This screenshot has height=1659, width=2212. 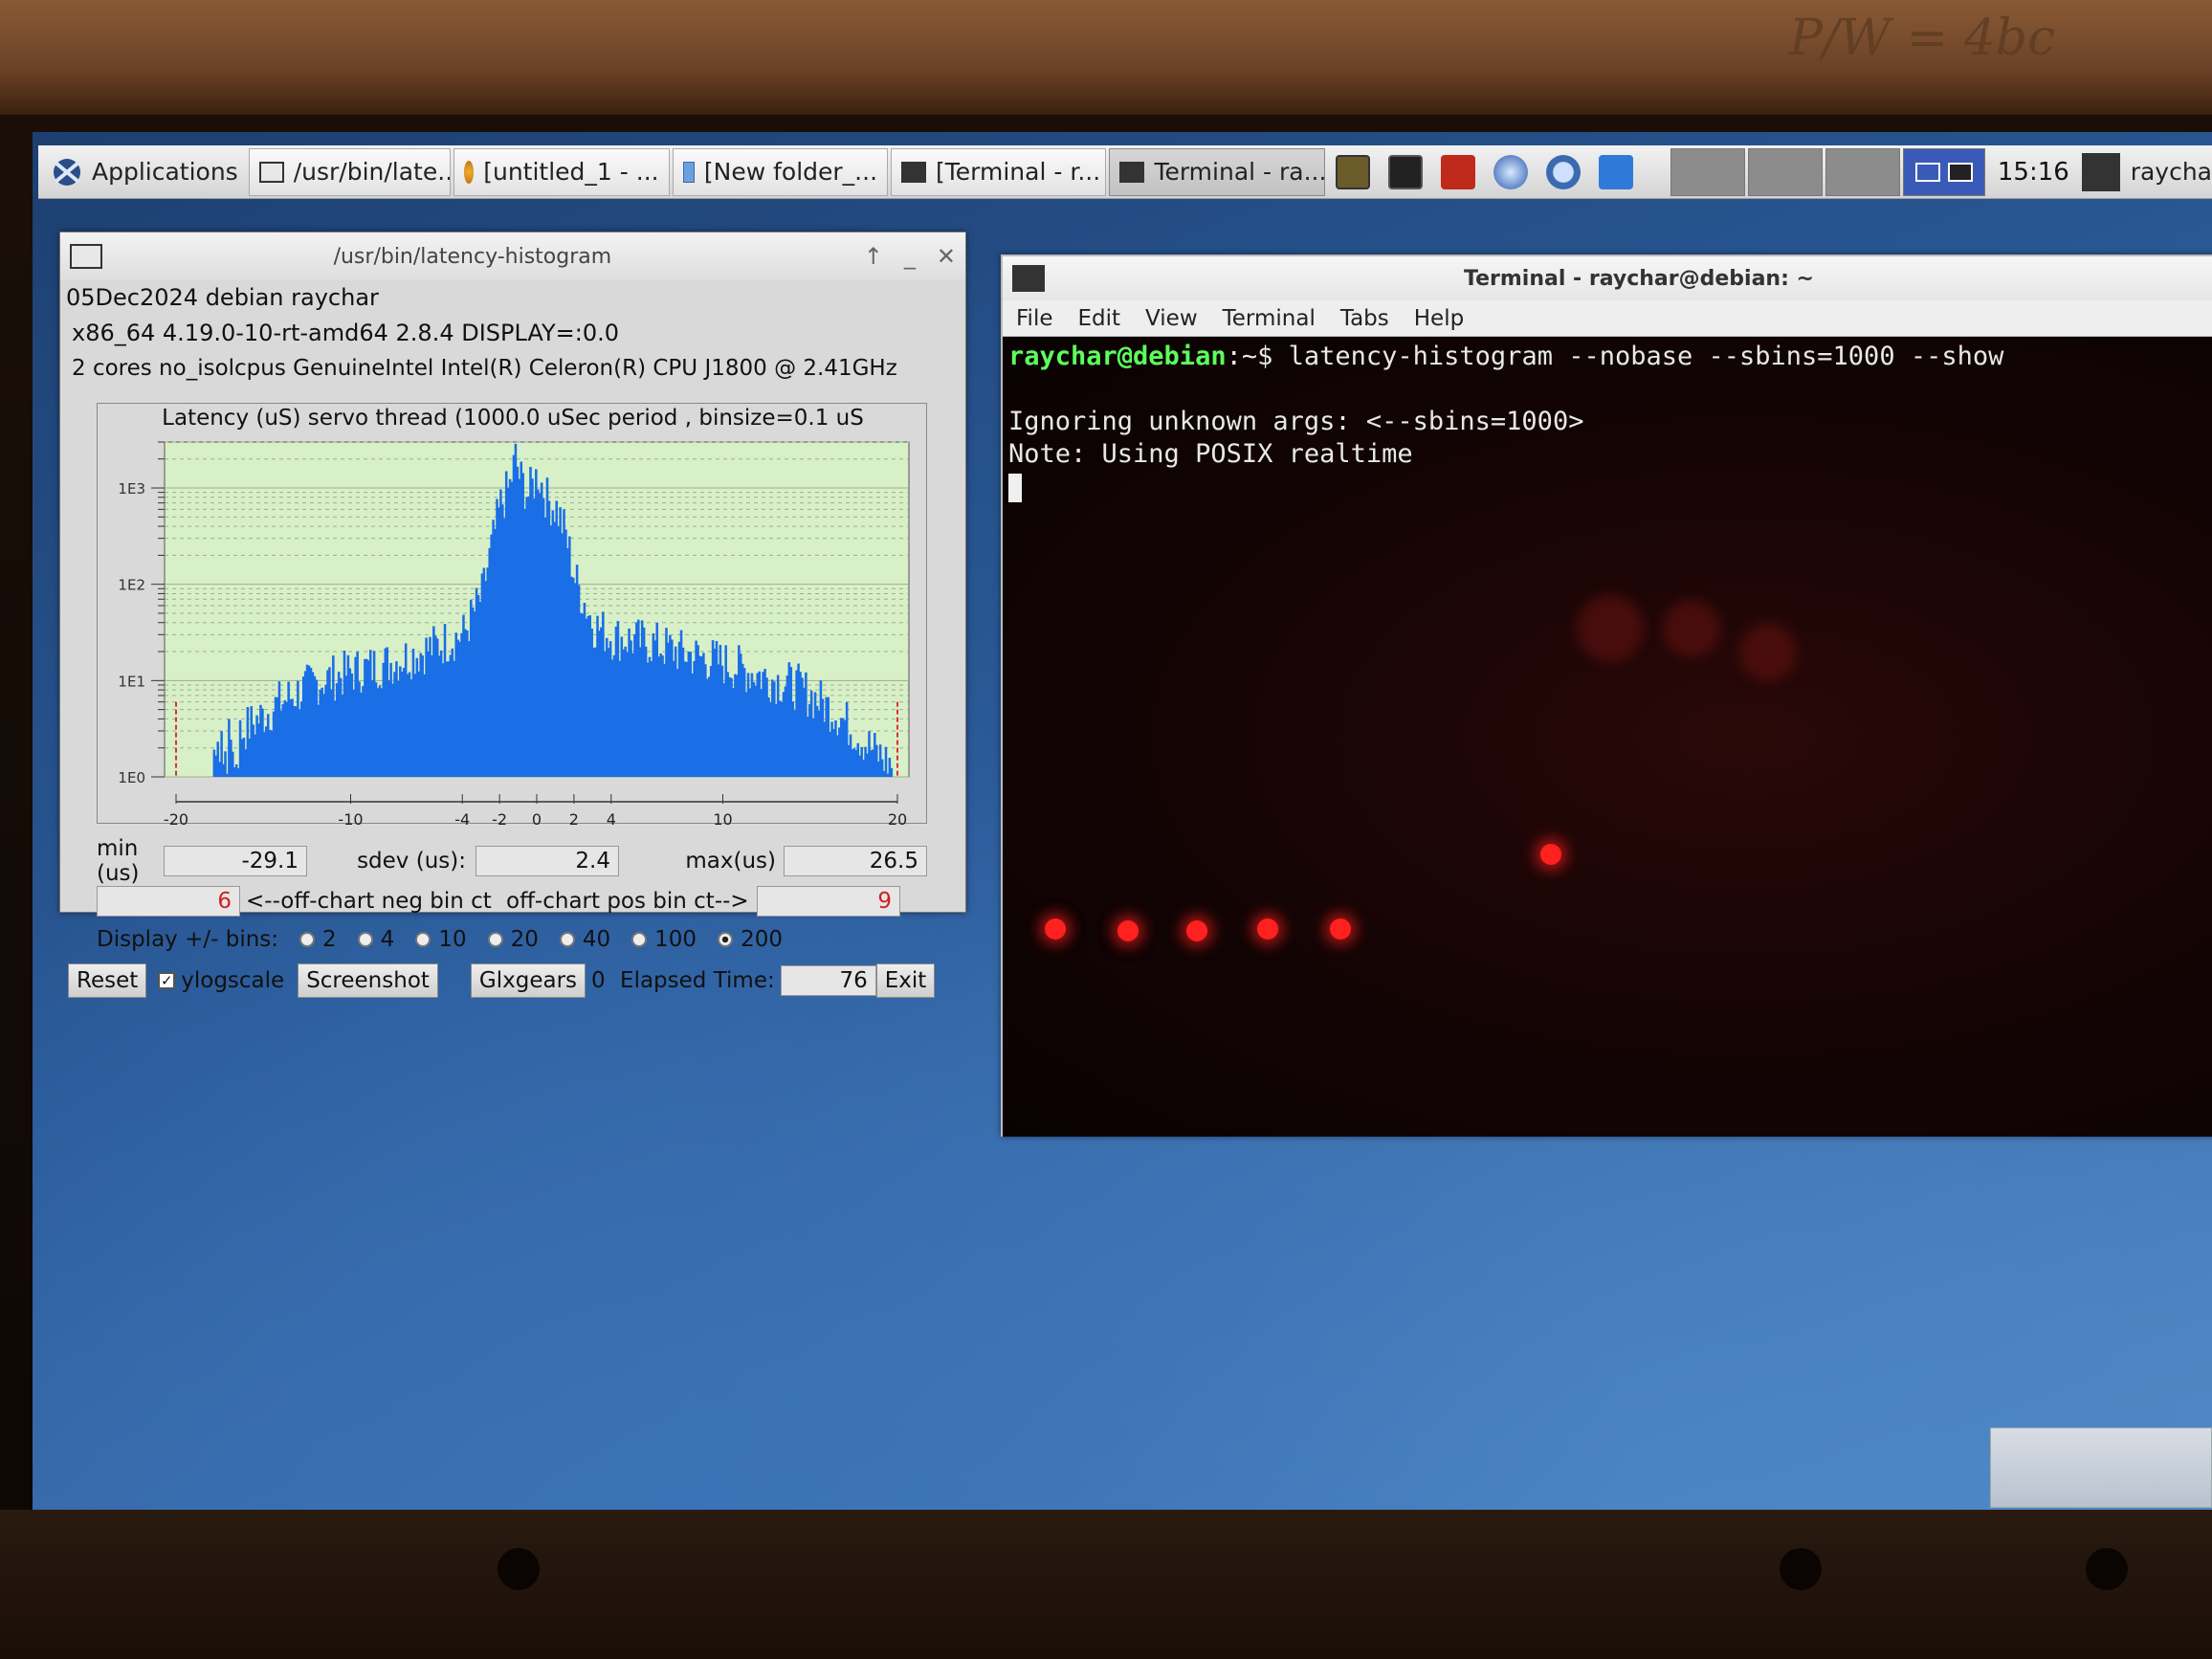 What do you see at coordinates (2100, 171) in the screenshot?
I see `user-avatar-icon` at bounding box center [2100, 171].